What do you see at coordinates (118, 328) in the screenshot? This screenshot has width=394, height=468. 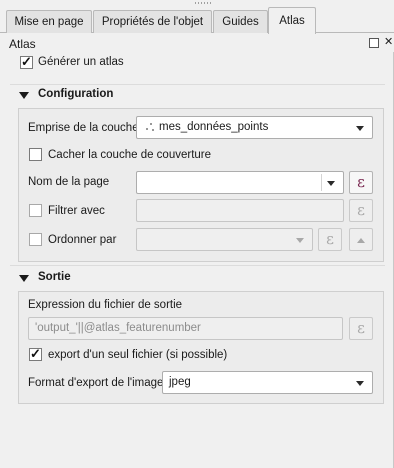 I see `filename-expression-value: 'output_'||@atlas_featurenumber` at bounding box center [118, 328].